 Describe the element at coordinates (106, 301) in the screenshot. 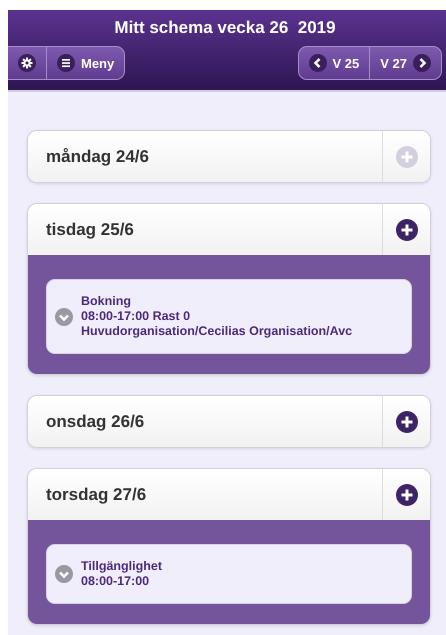

I see `entry-title: Bokning` at that location.